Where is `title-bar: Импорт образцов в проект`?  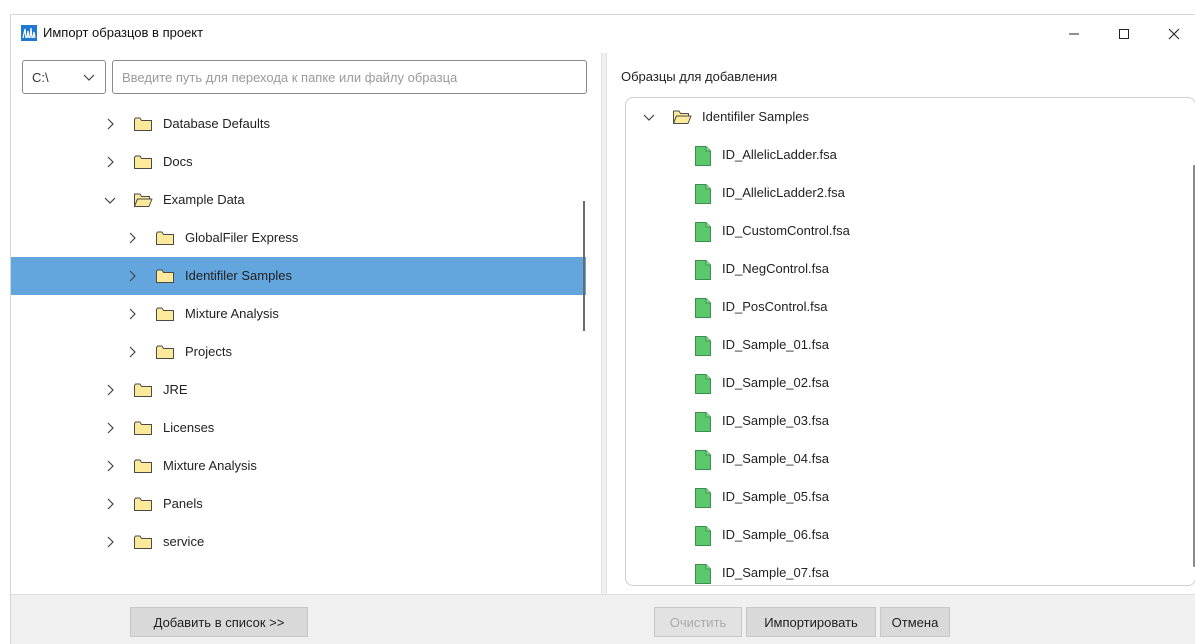
title-bar: Импорт образцов в проект is located at coordinates (603, 34).